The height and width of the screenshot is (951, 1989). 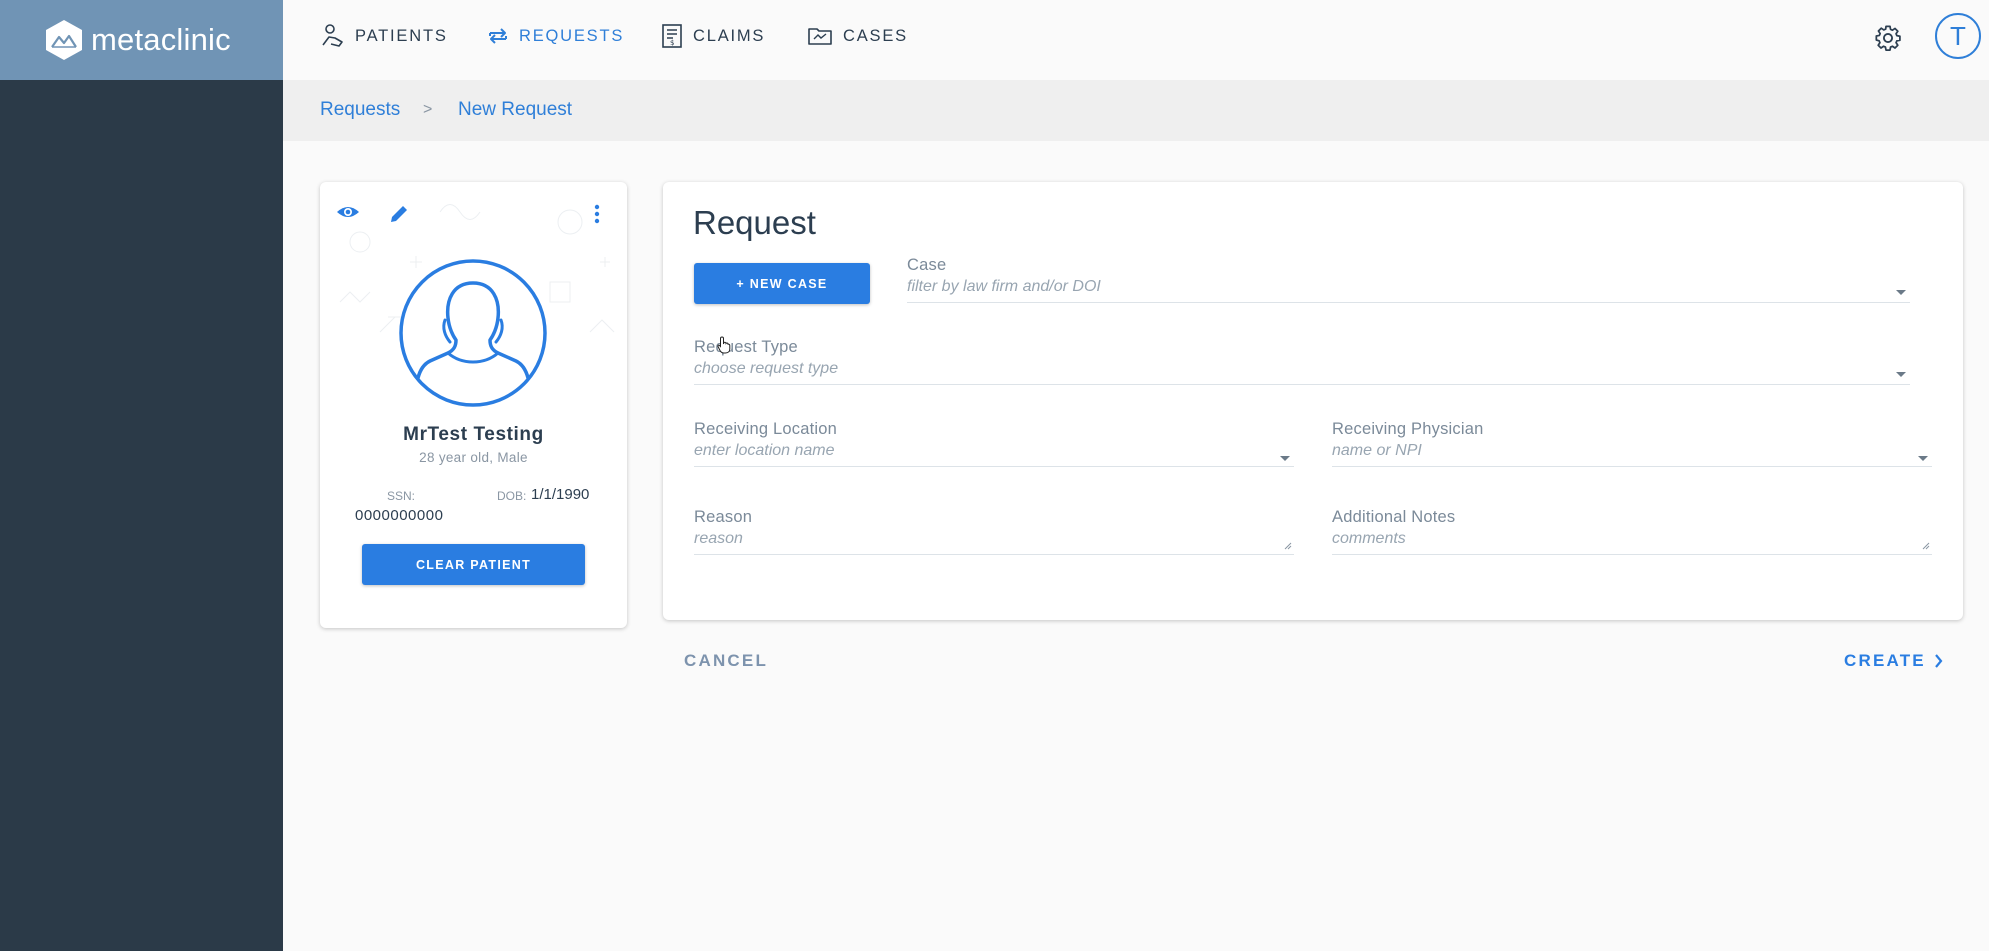 I want to click on additional-notes-label: Additional Notes, so click(x=1394, y=517).